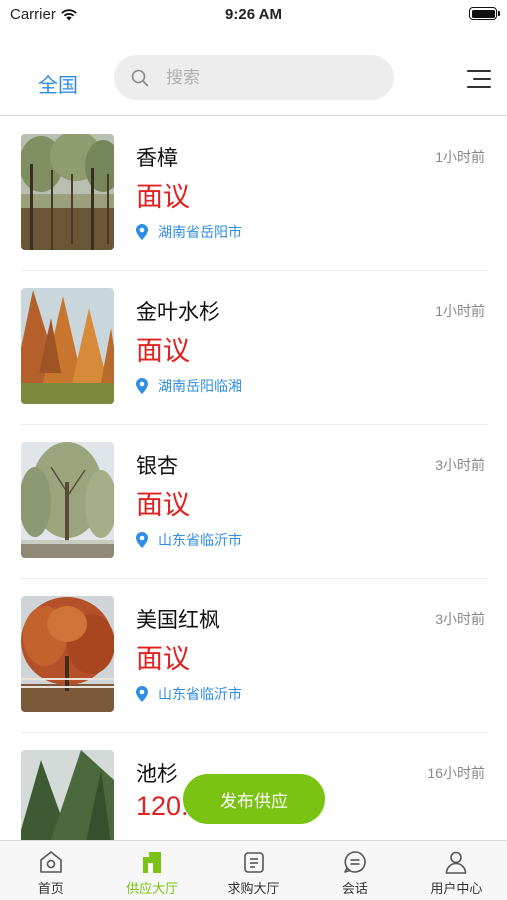  I want to click on region-selector: 全国, so click(58, 83).